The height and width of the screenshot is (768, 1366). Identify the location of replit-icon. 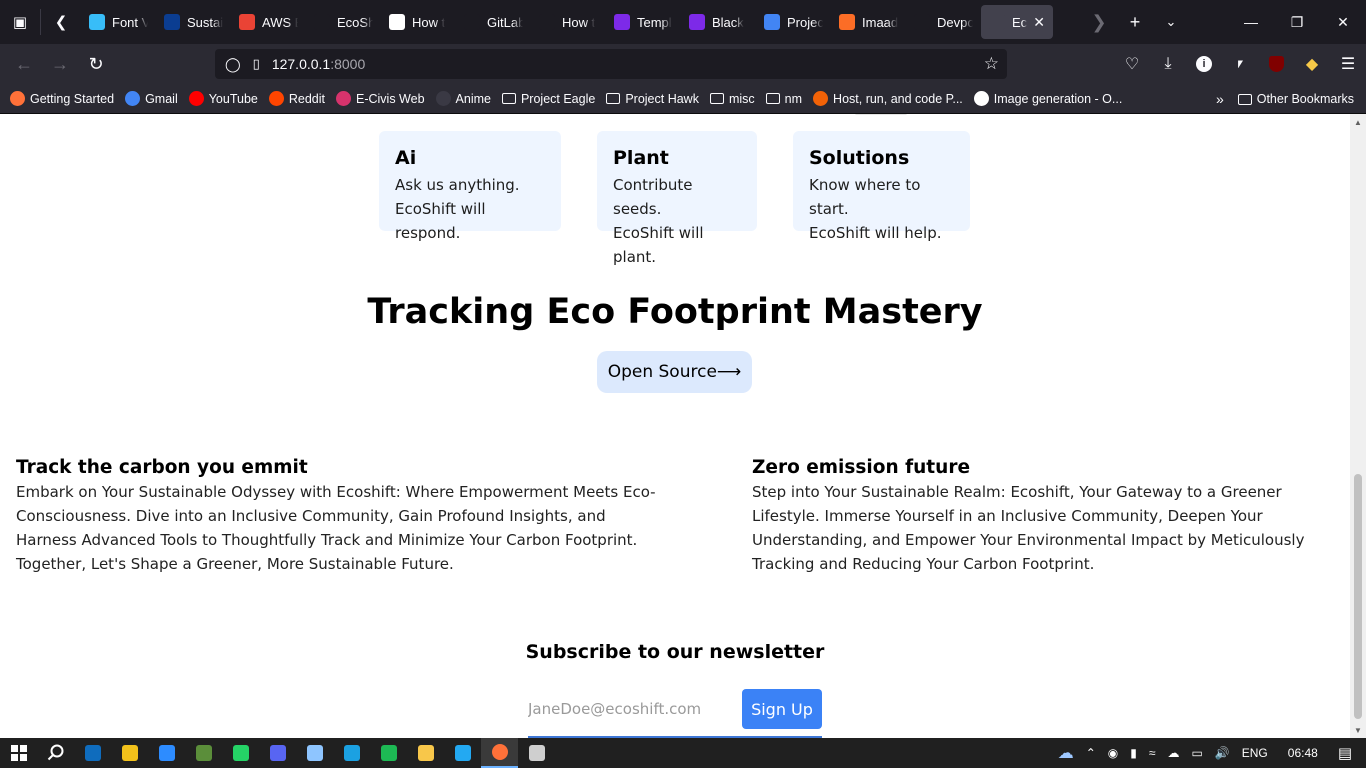
(821, 98).